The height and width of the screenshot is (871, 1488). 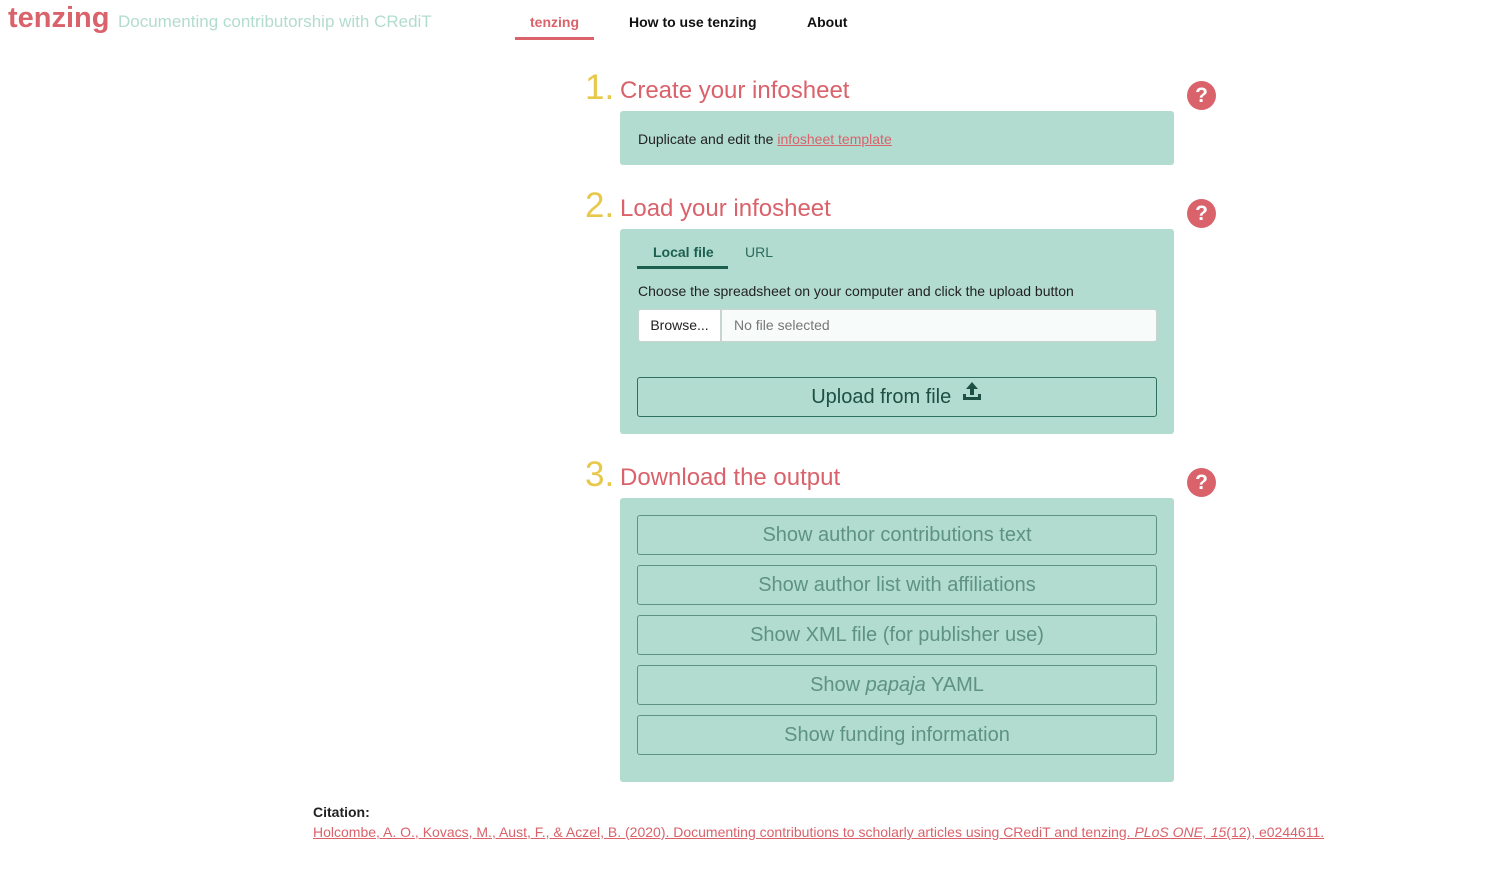 What do you see at coordinates (554, 38) in the screenshot?
I see `active-tab-indicator` at bounding box center [554, 38].